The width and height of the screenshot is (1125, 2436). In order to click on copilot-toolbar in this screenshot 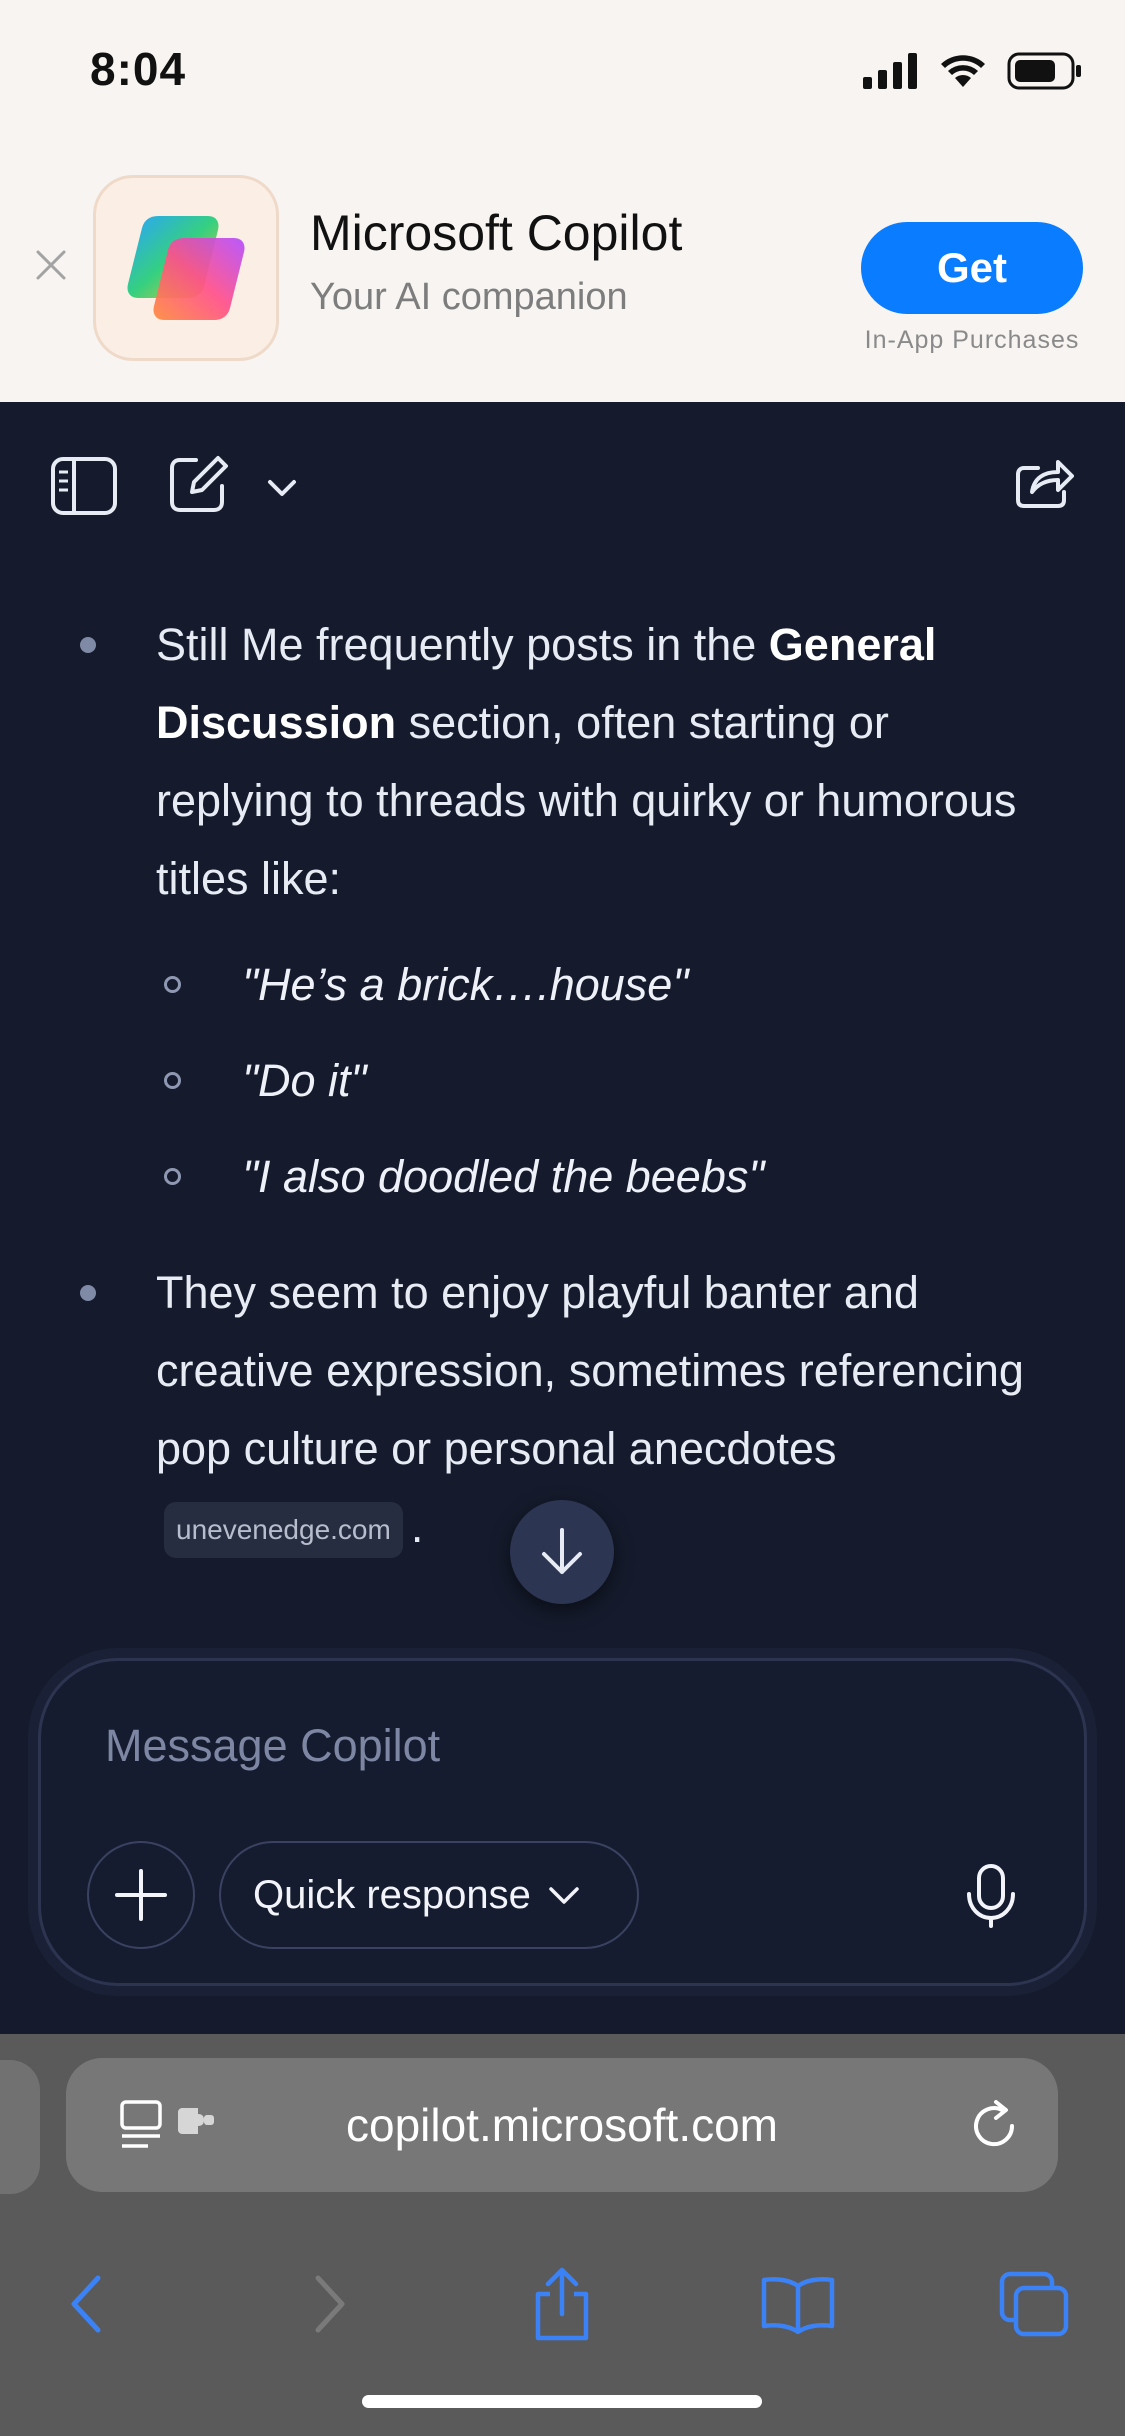, I will do `click(562, 487)`.